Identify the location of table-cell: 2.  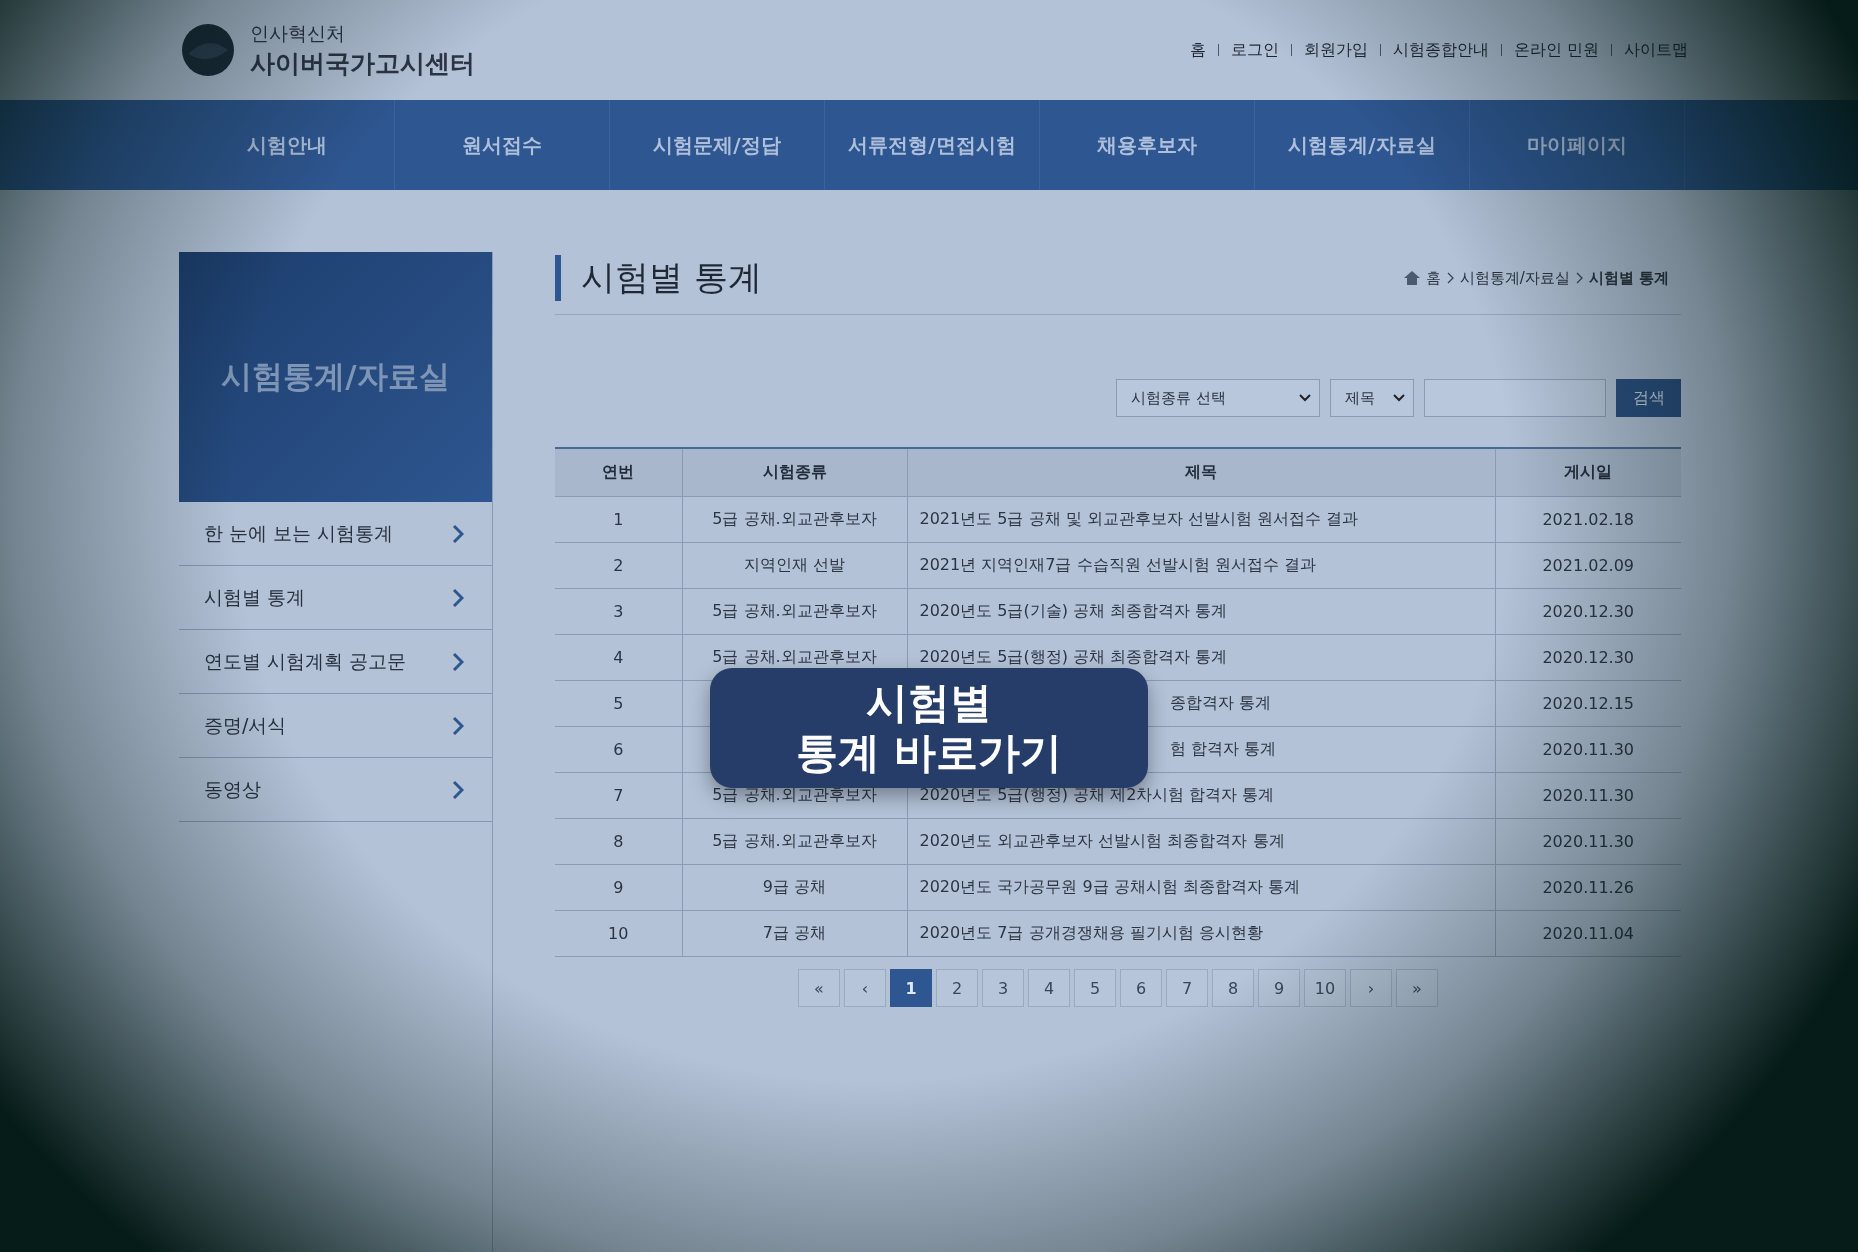
(618, 565).